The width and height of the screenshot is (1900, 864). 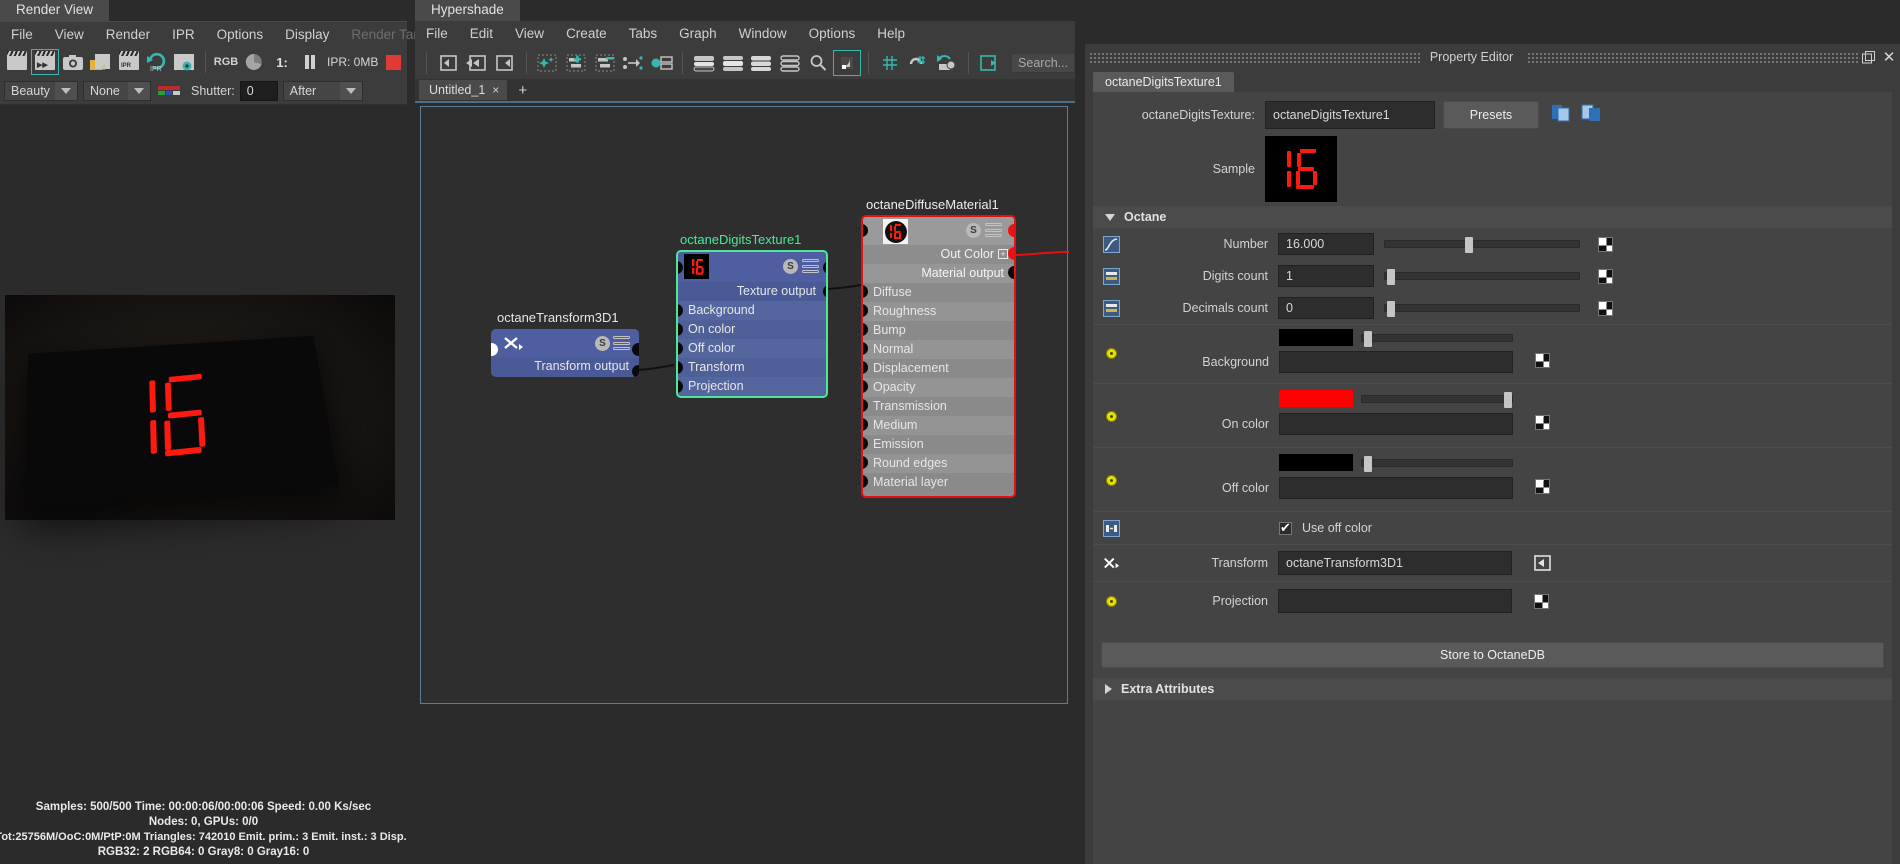 I want to click on magnet-grid-icon, so click(x=918, y=63).